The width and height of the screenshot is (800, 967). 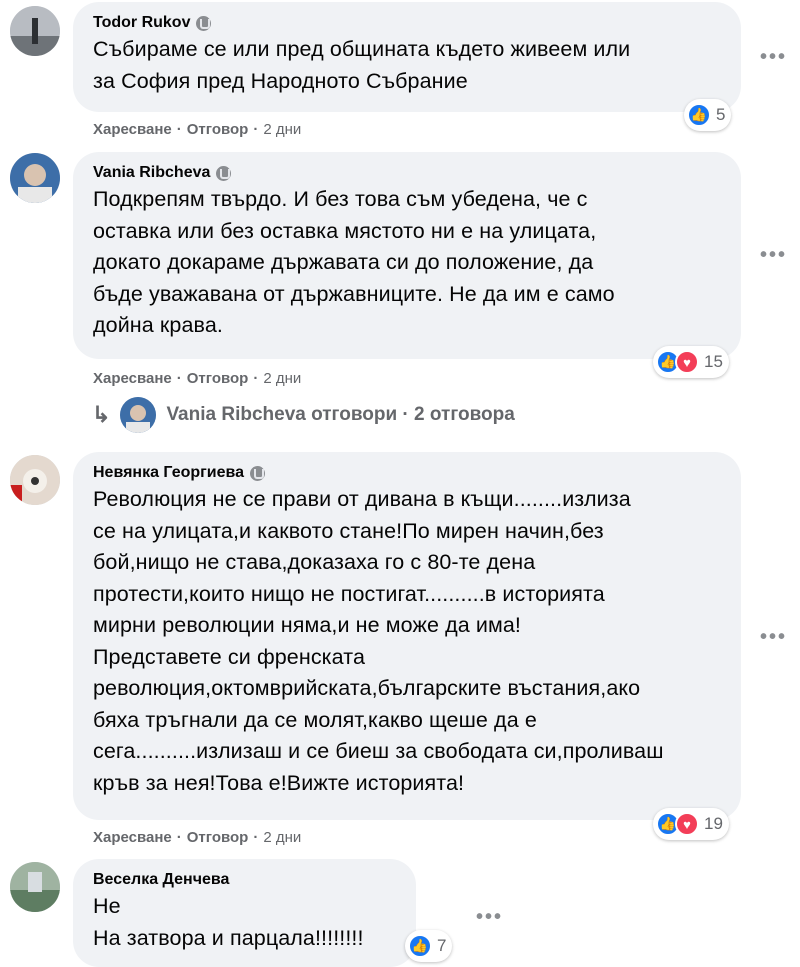 What do you see at coordinates (168, 473) in the screenshot?
I see `author-name: Невянка Георгиева` at bounding box center [168, 473].